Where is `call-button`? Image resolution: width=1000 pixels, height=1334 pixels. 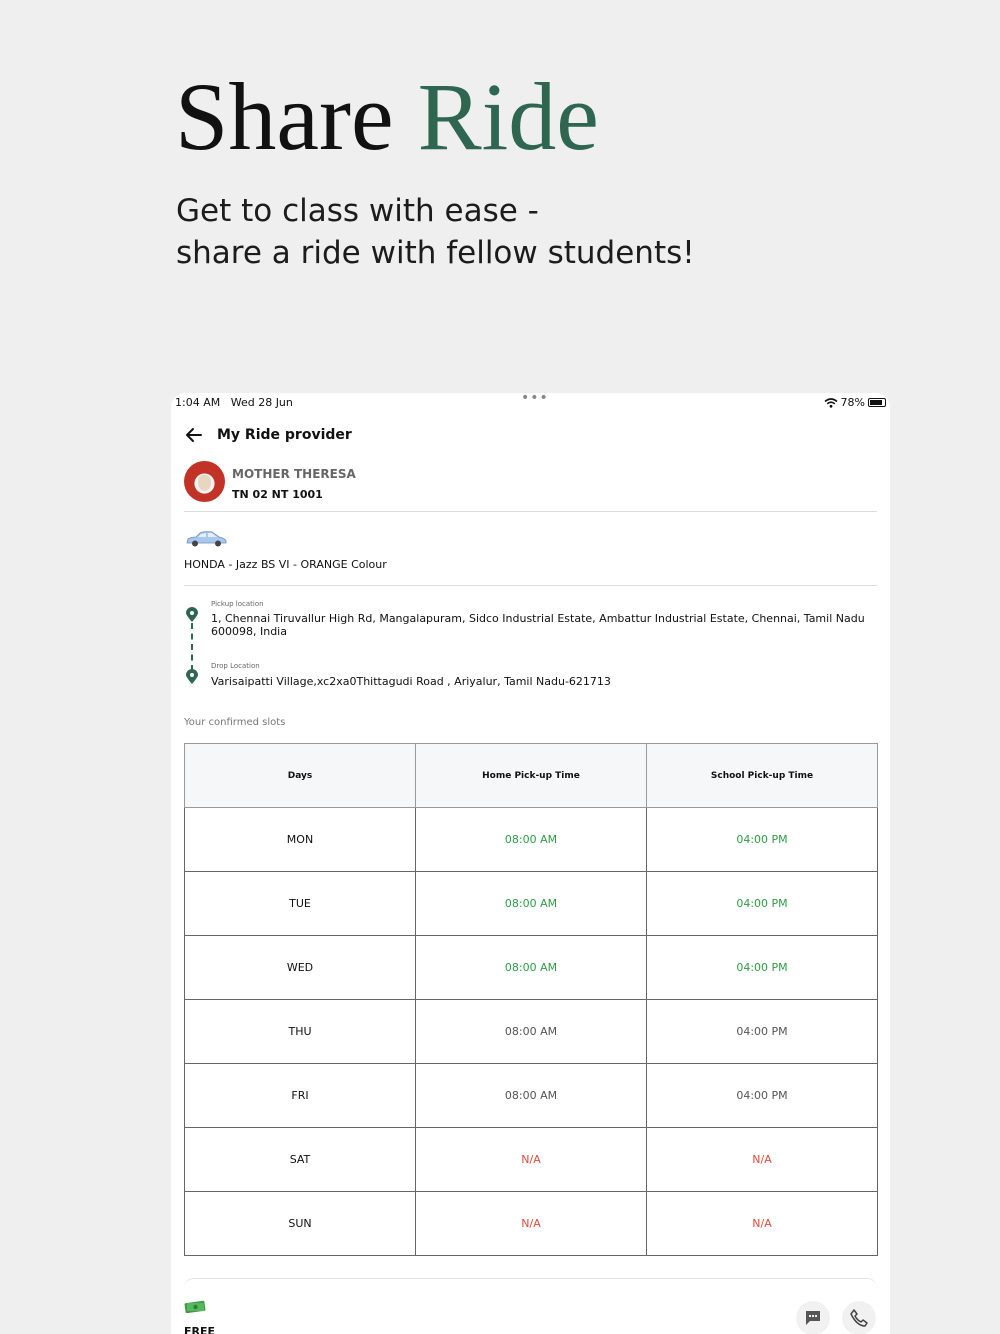 call-button is located at coordinates (859, 1317).